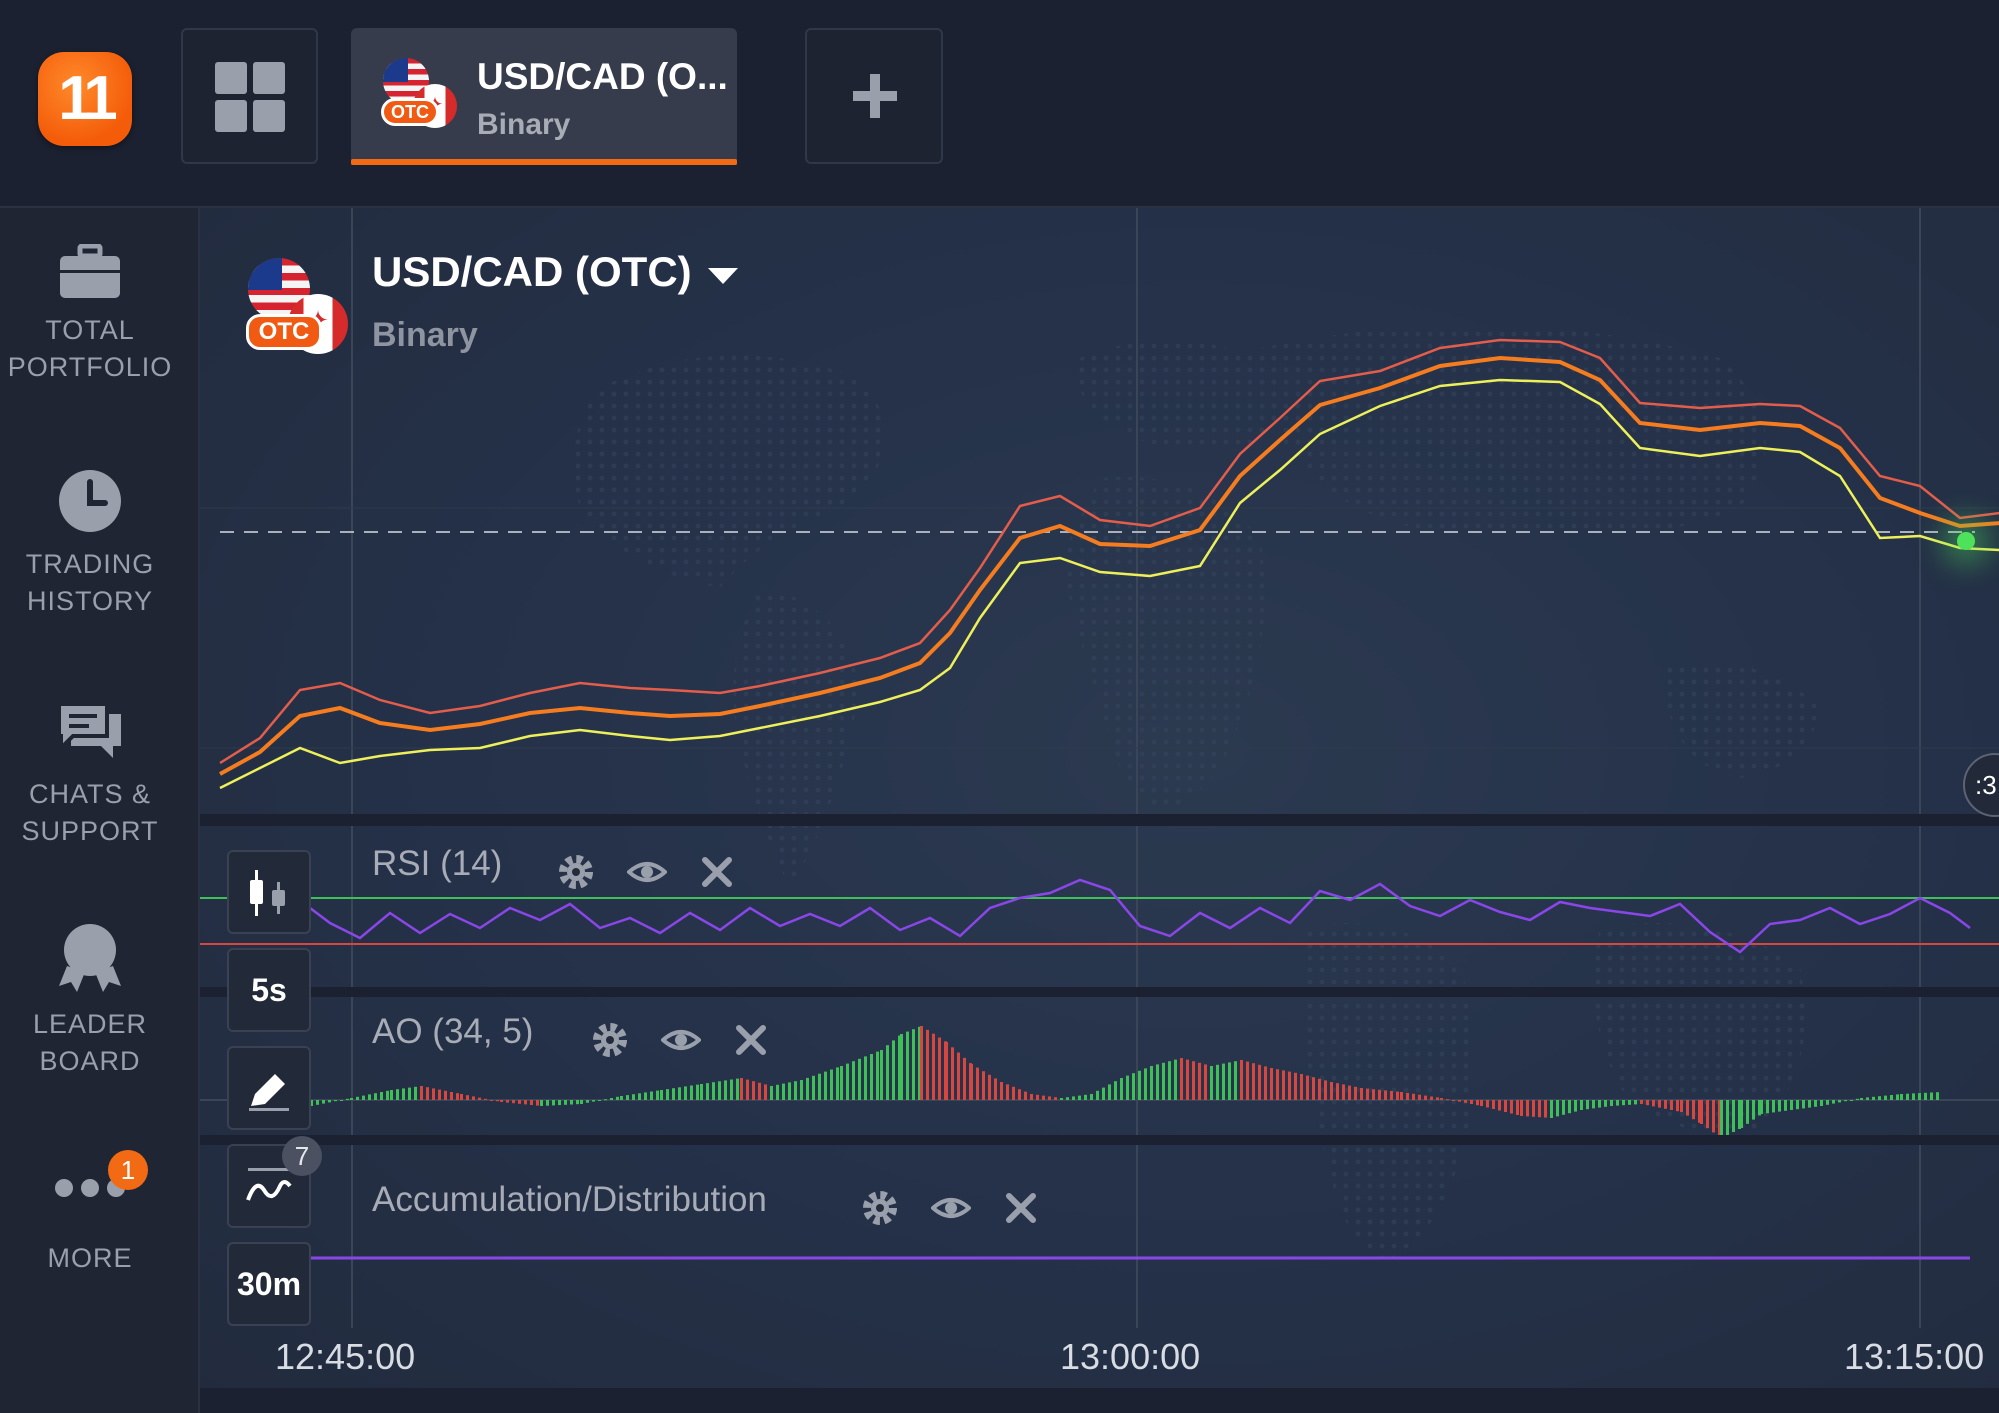 The width and height of the screenshot is (1999, 1413). Describe the element at coordinates (269, 990) in the screenshot. I see `timeframe-button: 5s` at that location.